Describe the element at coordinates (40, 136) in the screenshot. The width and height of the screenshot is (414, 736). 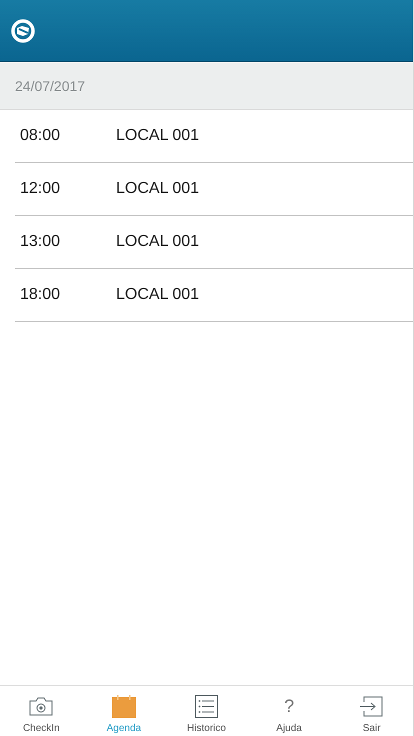
I see `time-label: 08:00` at that location.